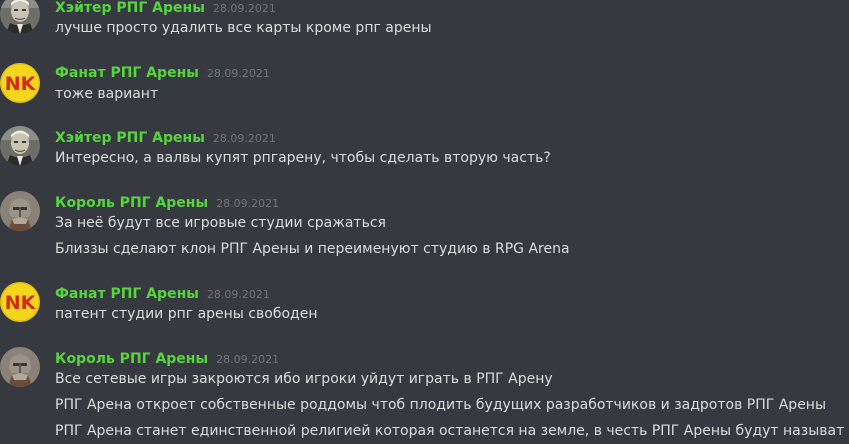 This screenshot has height=444, width=849. What do you see at coordinates (186, 314) in the screenshot?
I see `message-text: патент студии рпг арены свободен` at bounding box center [186, 314].